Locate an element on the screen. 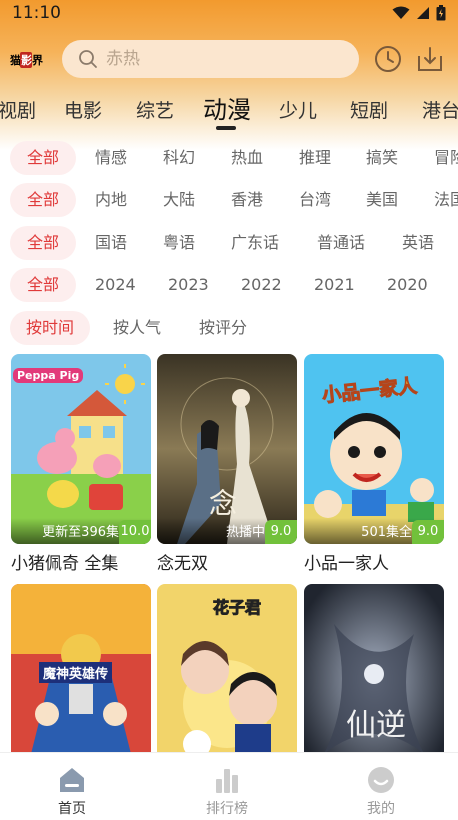 This screenshot has width=458, height=820. content-card: 花子君 is located at coordinates (227, 679).